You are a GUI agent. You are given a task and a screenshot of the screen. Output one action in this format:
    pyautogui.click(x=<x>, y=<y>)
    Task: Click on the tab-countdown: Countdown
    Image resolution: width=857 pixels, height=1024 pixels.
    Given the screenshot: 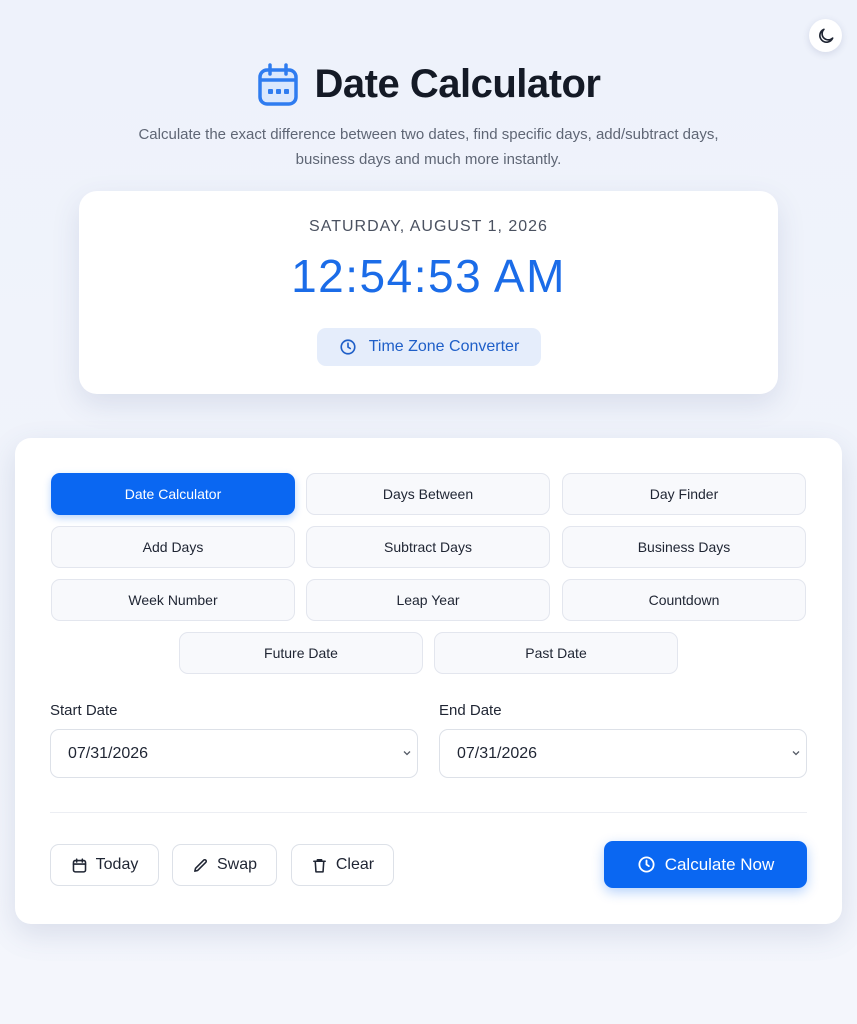 What is the action you would take?
    pyautogui.click(x=684, y=600)
    